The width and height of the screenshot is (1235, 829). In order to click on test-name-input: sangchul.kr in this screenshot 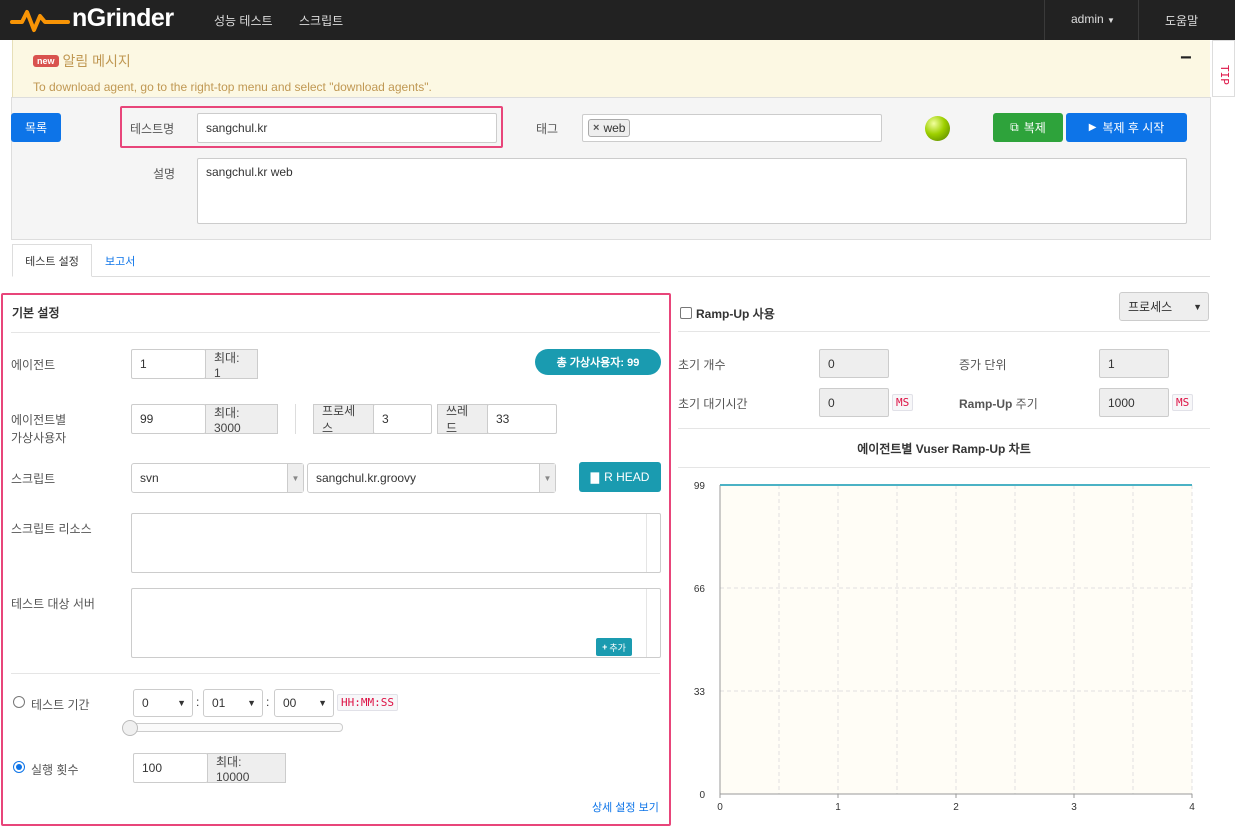, I will do `click(347, 128)`.